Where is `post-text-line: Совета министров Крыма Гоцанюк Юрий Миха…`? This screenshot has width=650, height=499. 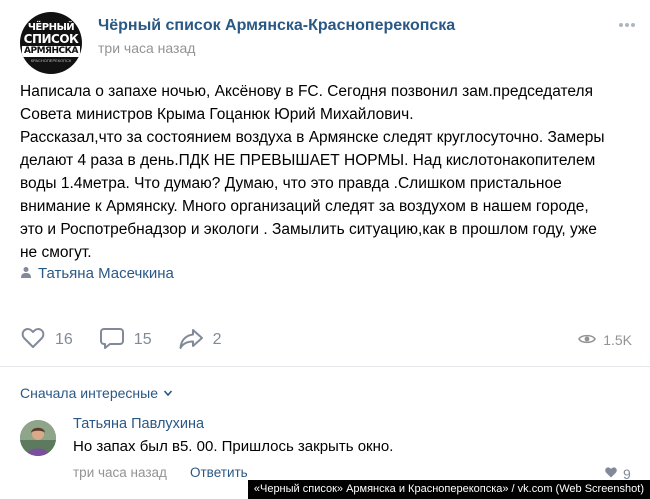
post-text-line: Совета министров Крыма Гоцанюк Юрий Миха… is located at coordinates (217, 114).